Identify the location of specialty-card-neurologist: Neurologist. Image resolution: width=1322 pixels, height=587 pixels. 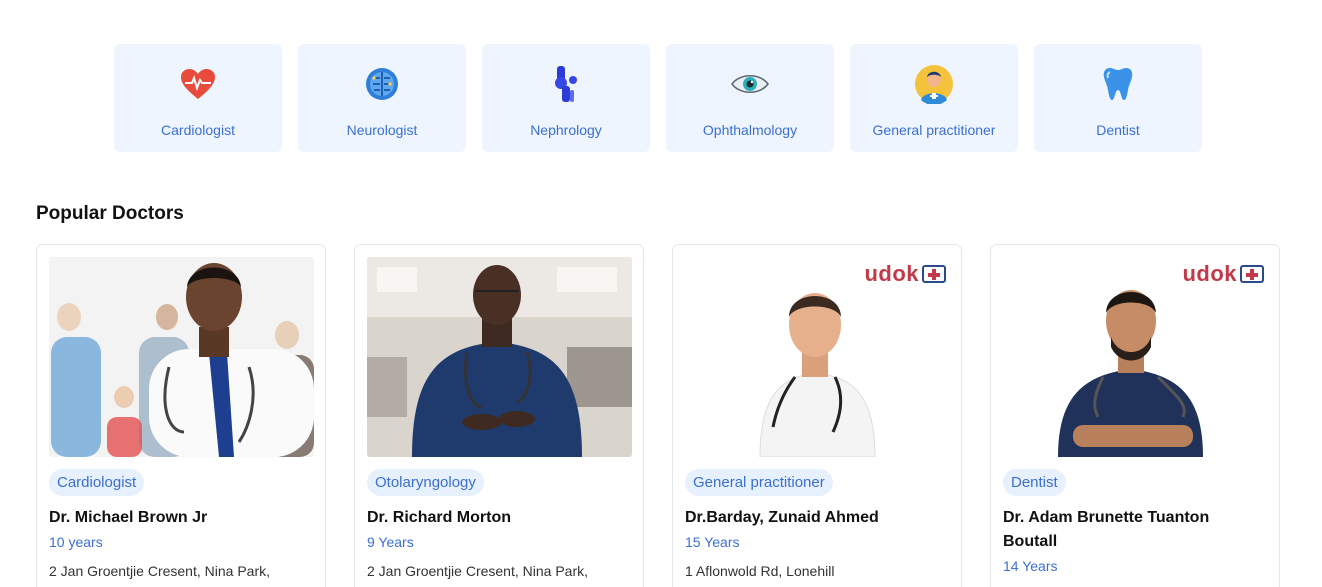
(382, 98).